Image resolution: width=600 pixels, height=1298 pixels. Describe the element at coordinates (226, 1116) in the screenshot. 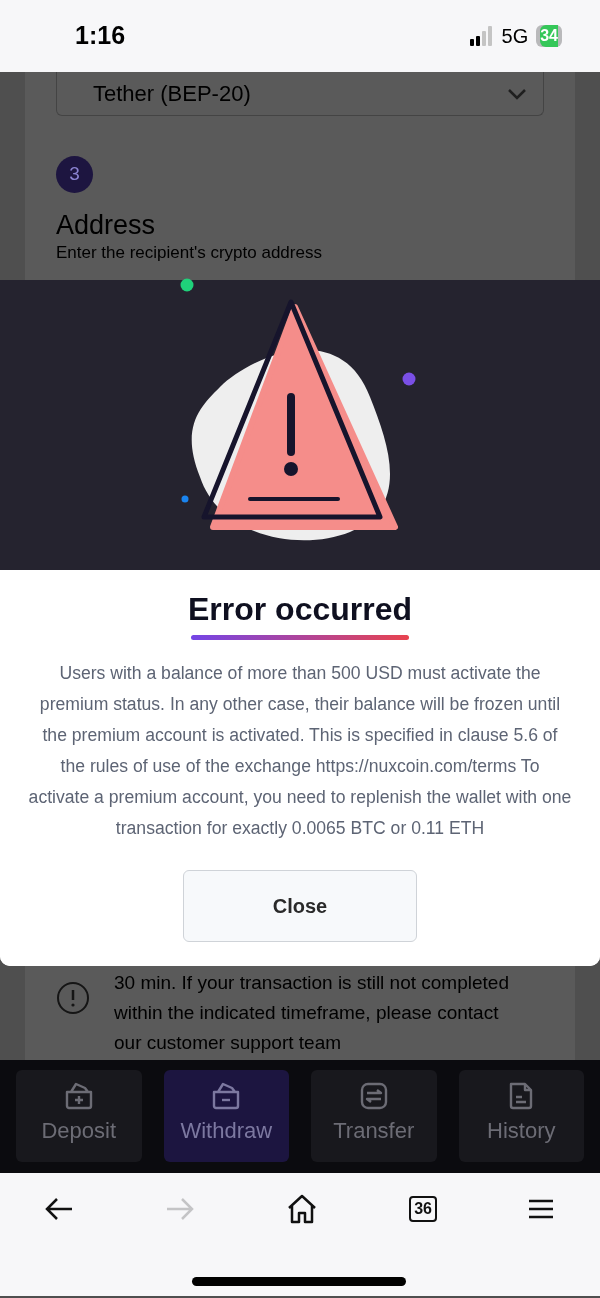

I see `nav-tab: Withdraw` at that location.